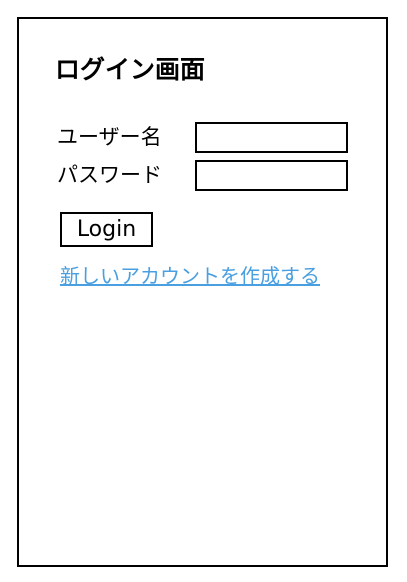  I want to click on username-label: ユーザー名, so click(109, 137).